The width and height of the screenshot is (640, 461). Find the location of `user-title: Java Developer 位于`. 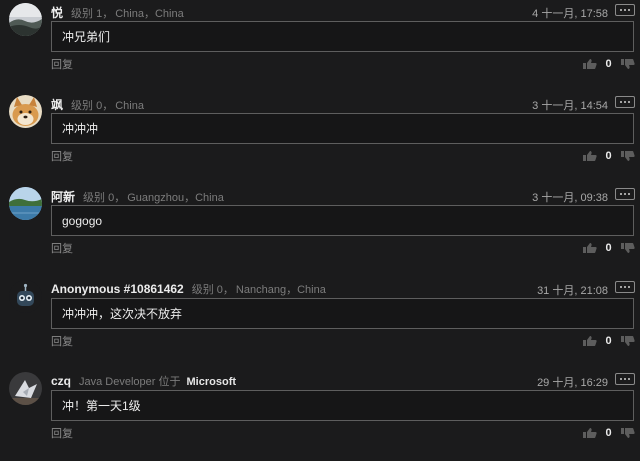

user-title: Java Developer 位于 is located at coordinates (130, 382).